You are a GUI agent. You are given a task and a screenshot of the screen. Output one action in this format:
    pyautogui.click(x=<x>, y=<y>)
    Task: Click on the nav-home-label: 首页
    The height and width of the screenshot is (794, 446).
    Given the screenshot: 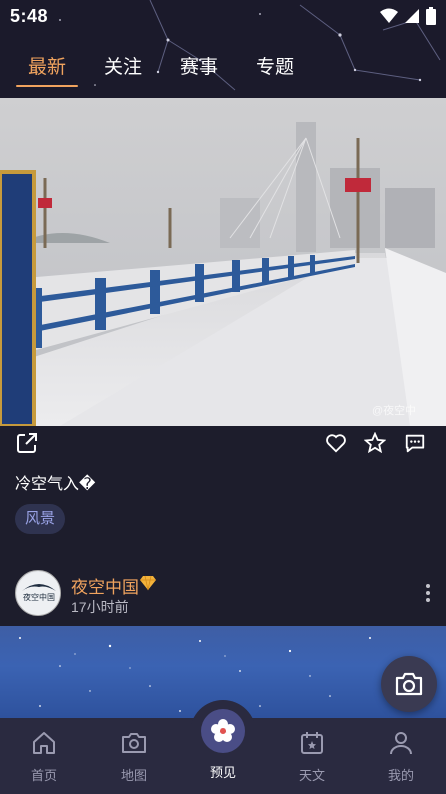 What is the action you would take?
    pyautogui.click(x=43, y=775)
    